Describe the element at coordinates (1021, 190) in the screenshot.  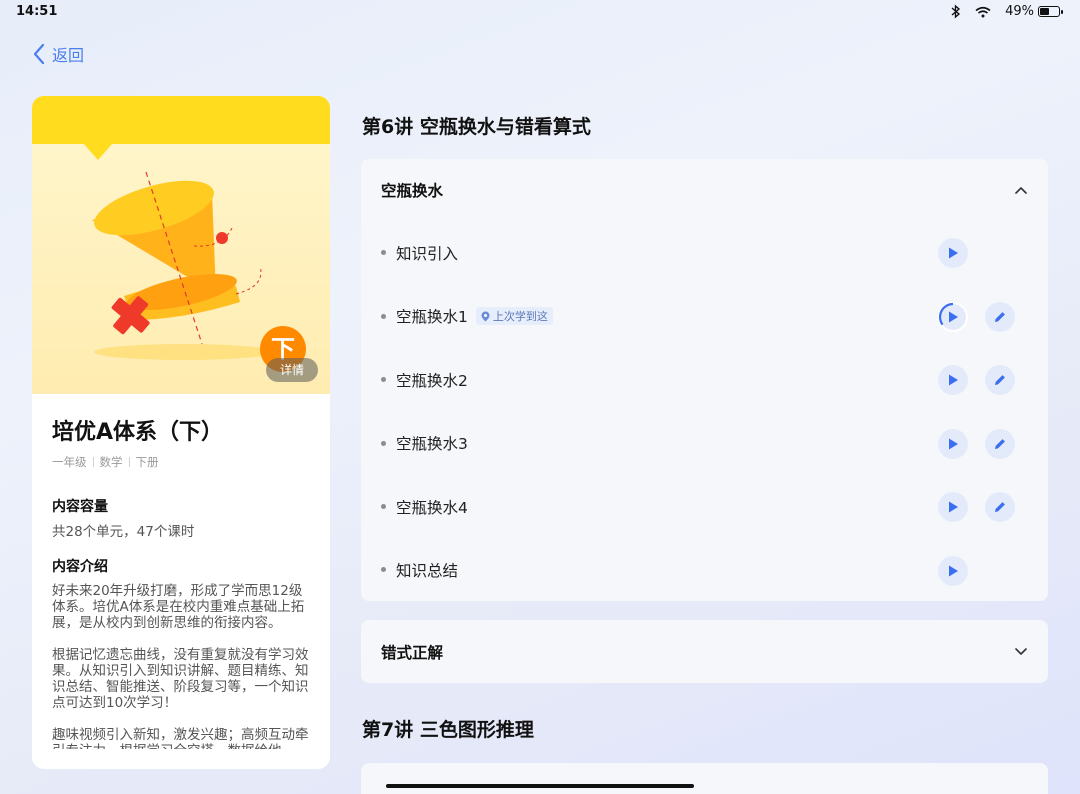
I see `chevron-up-icon` at that location.